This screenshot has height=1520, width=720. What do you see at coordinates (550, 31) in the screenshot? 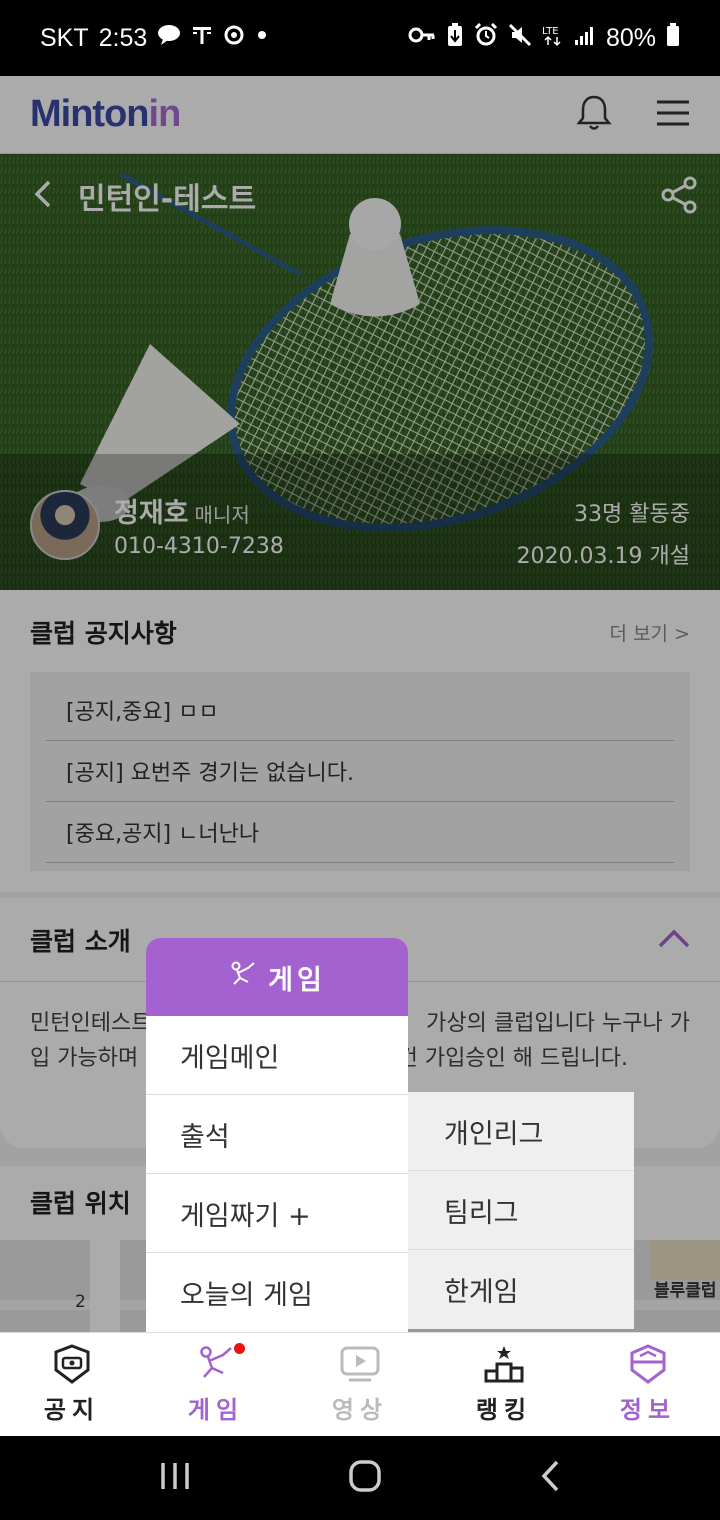
I see `svg-text: LTE` at bounding box center [550, 31].